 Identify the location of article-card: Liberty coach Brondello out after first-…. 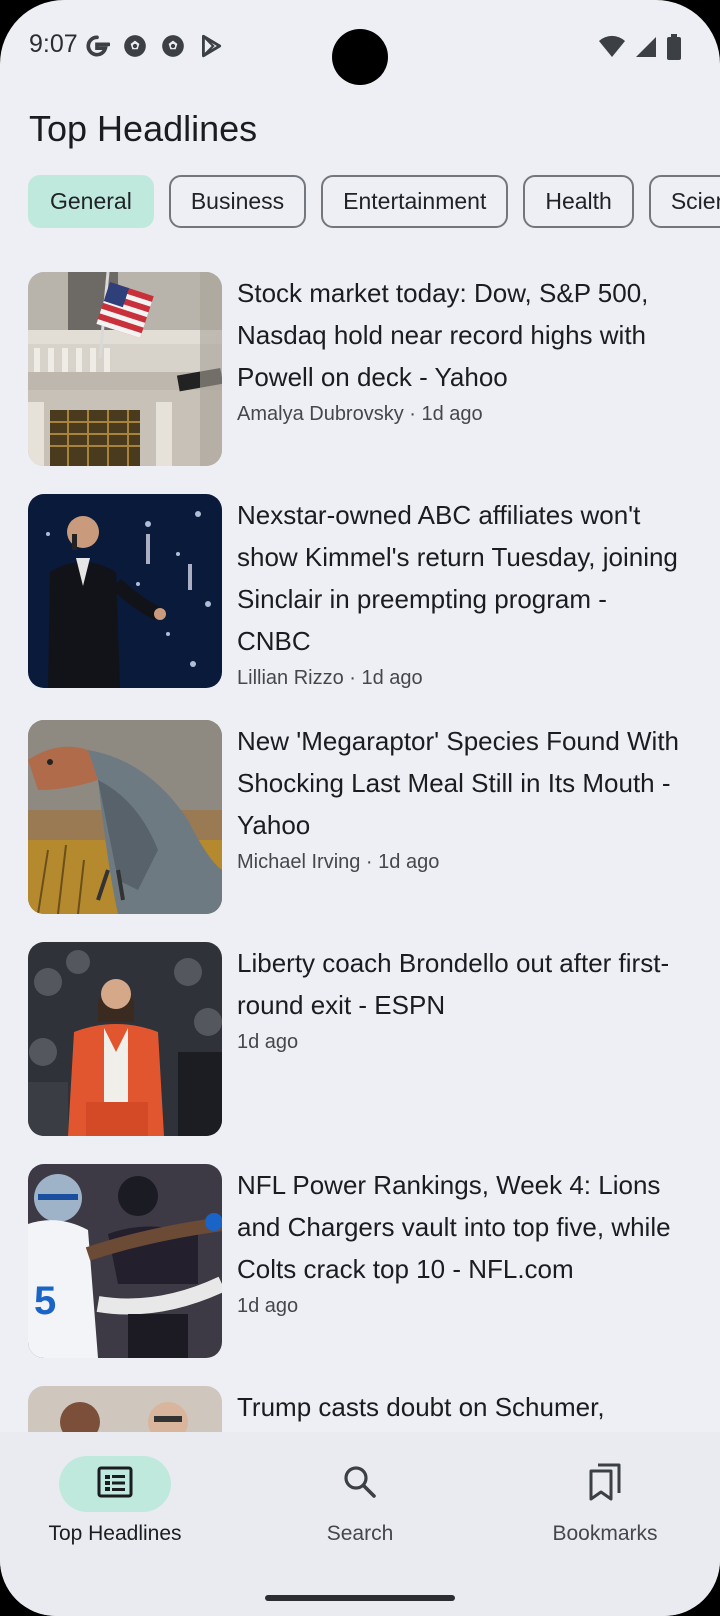
(363, 1039).